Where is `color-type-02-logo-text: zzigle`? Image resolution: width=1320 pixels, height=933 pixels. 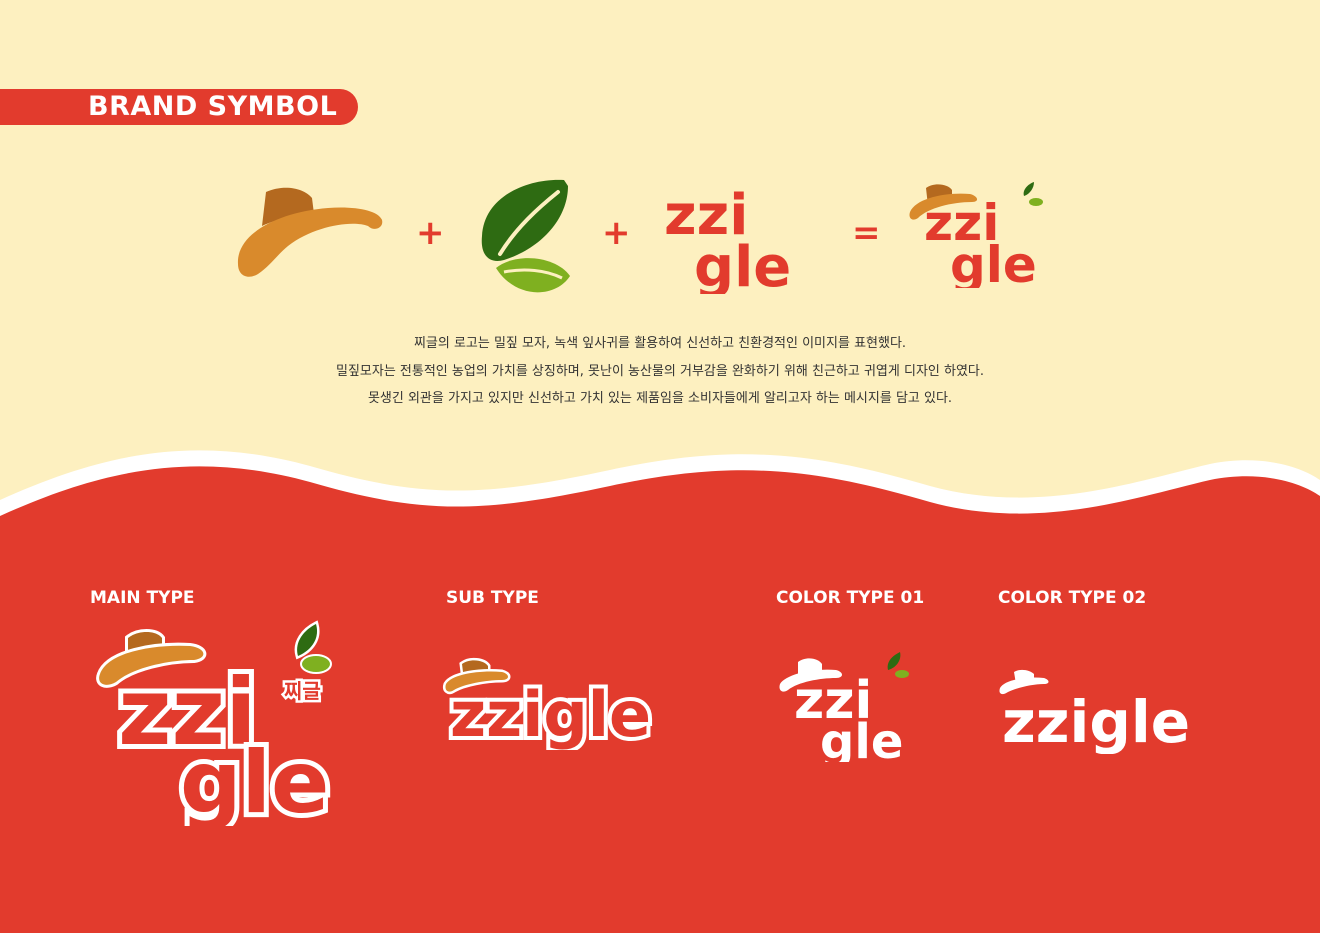
color-type-02-logo-text: zzigle is located at coordinates (1096, 721).